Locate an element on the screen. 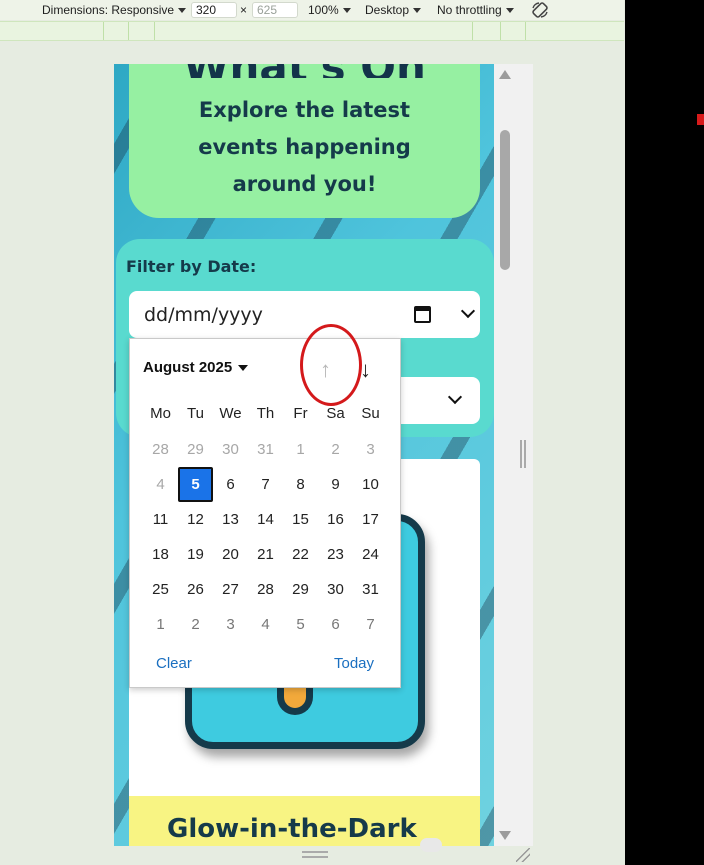  day-cell: 19 is located at coordinates (195, 554).